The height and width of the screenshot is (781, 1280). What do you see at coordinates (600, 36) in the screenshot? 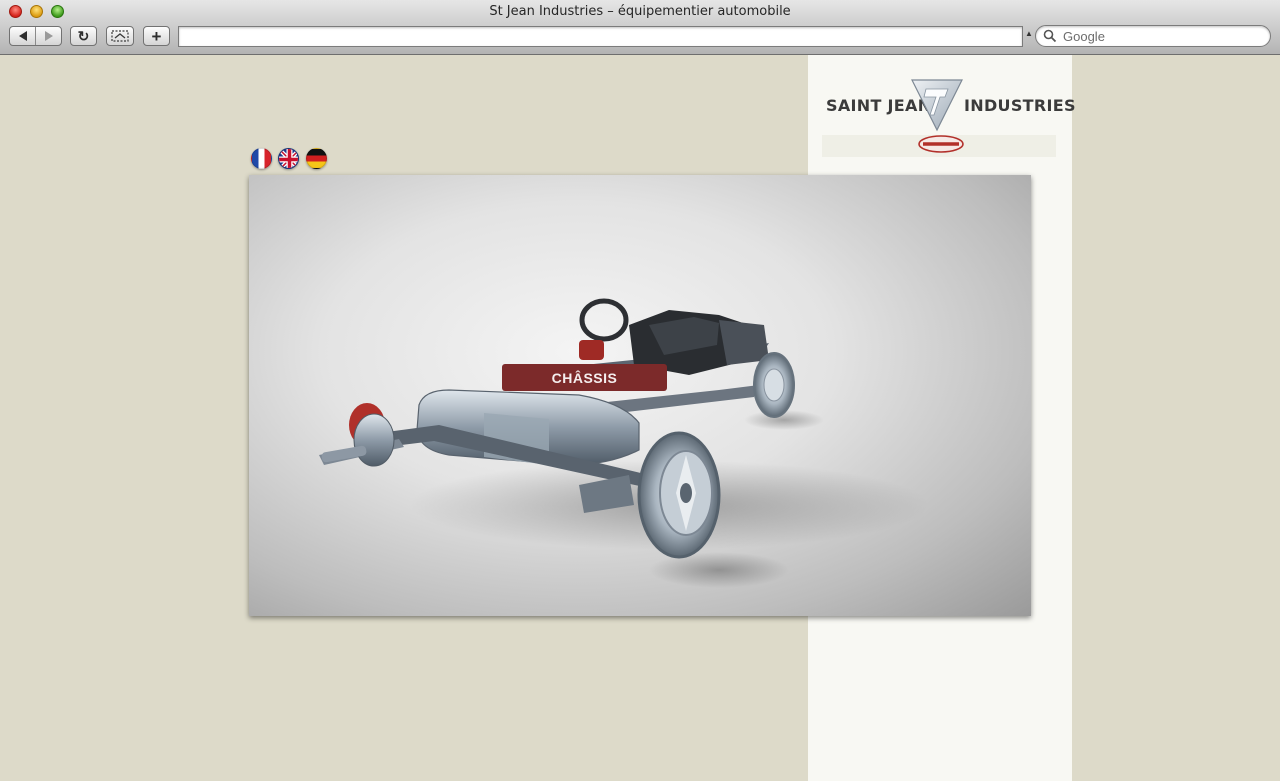
I see `address-bar` at bounding box center [600, 36].